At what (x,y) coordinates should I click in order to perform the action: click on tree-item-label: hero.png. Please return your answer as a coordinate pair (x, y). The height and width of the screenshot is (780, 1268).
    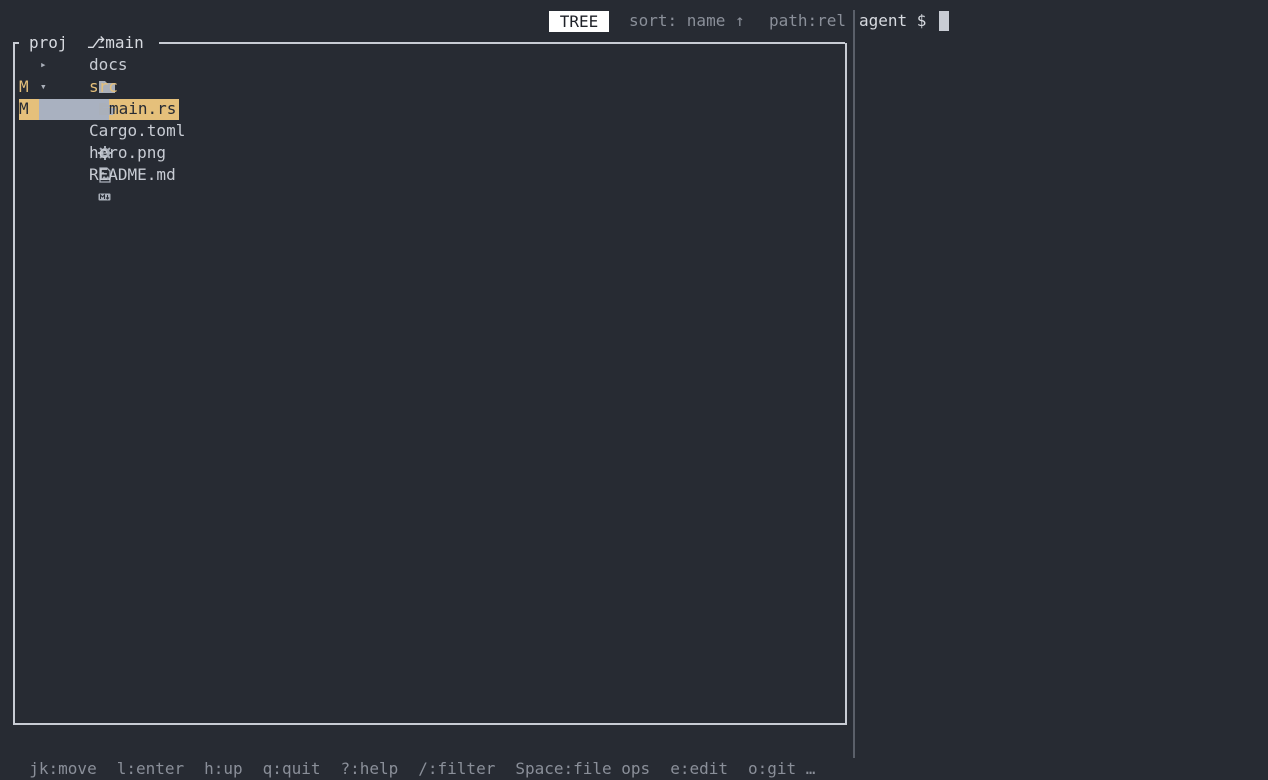
    Looking at the image, I should click on (128, 152).